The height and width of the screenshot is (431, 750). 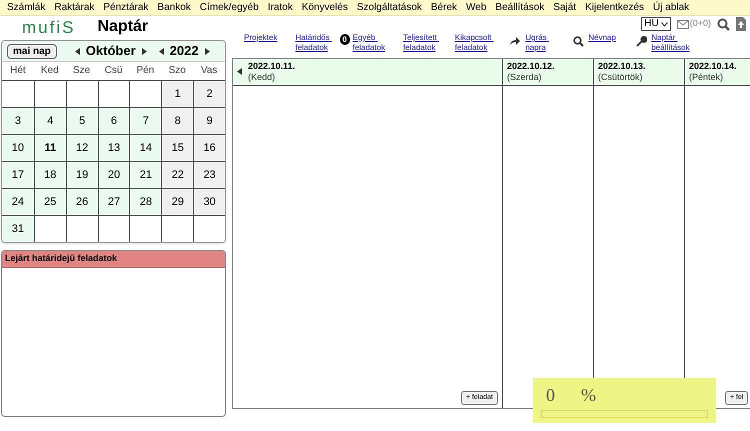 I want to click on previous-year-icon, so click(x=161, y=51).